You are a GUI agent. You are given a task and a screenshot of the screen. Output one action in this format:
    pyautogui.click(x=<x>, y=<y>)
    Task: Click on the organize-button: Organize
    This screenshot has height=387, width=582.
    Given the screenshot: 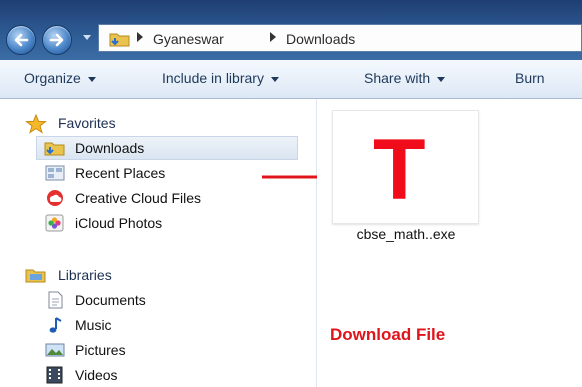 What is the action you would take?
    pyautogui.click(x=60, y=78)
    